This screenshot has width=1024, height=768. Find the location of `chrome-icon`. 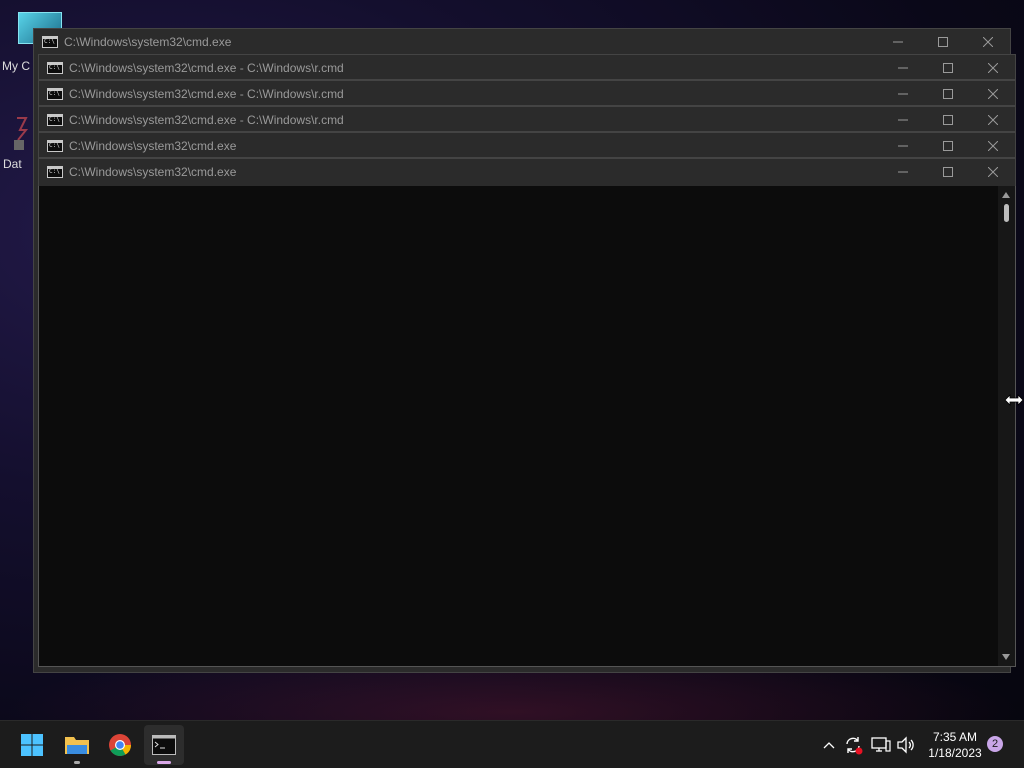

chrome-icon is located at coordinates (120, 745).